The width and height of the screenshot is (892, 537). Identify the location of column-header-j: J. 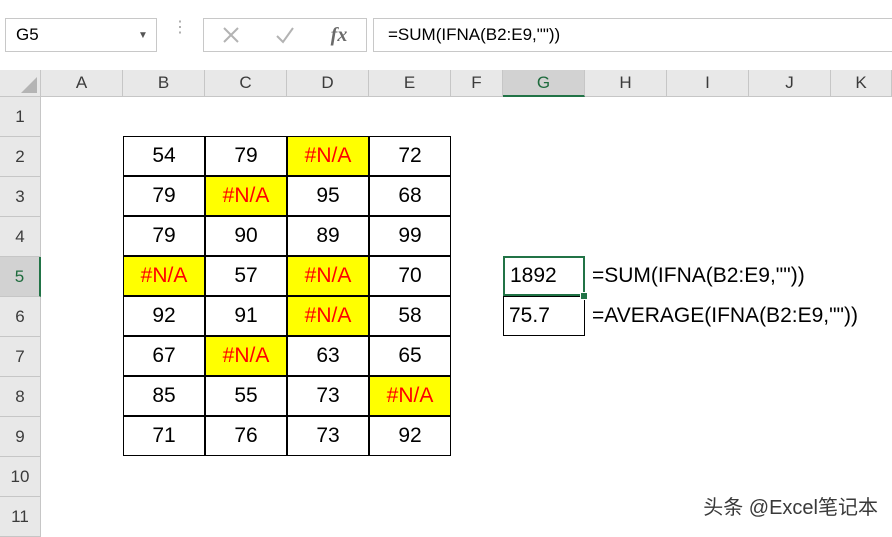
(790, 83).